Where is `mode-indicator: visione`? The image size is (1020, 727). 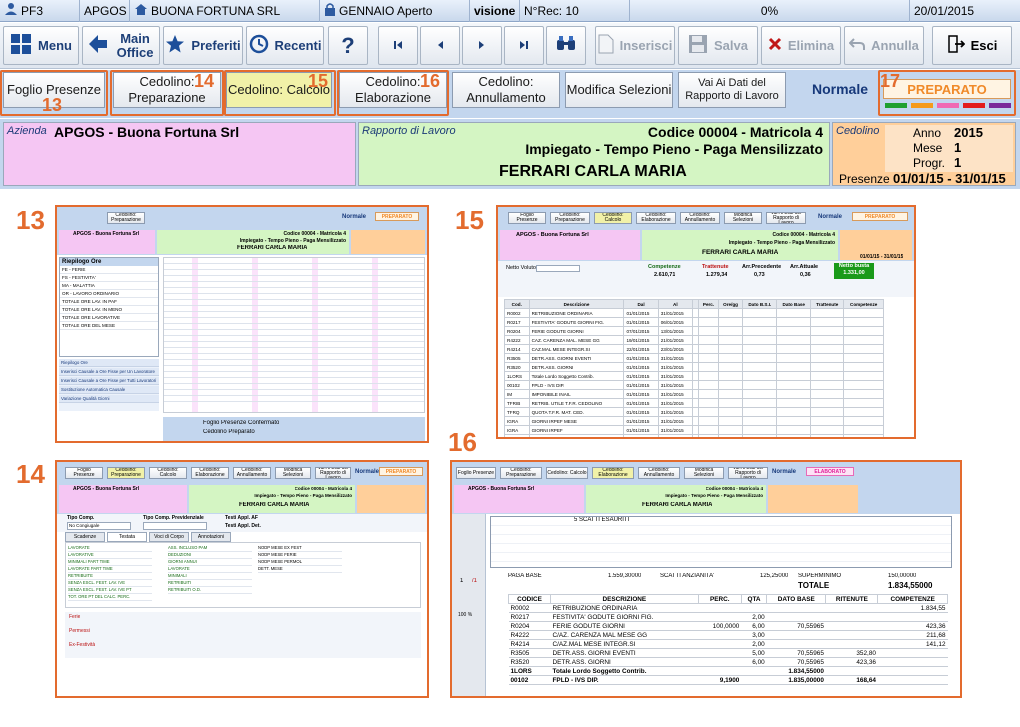
mode-indicator: visione is located at coordinates (495, 11).